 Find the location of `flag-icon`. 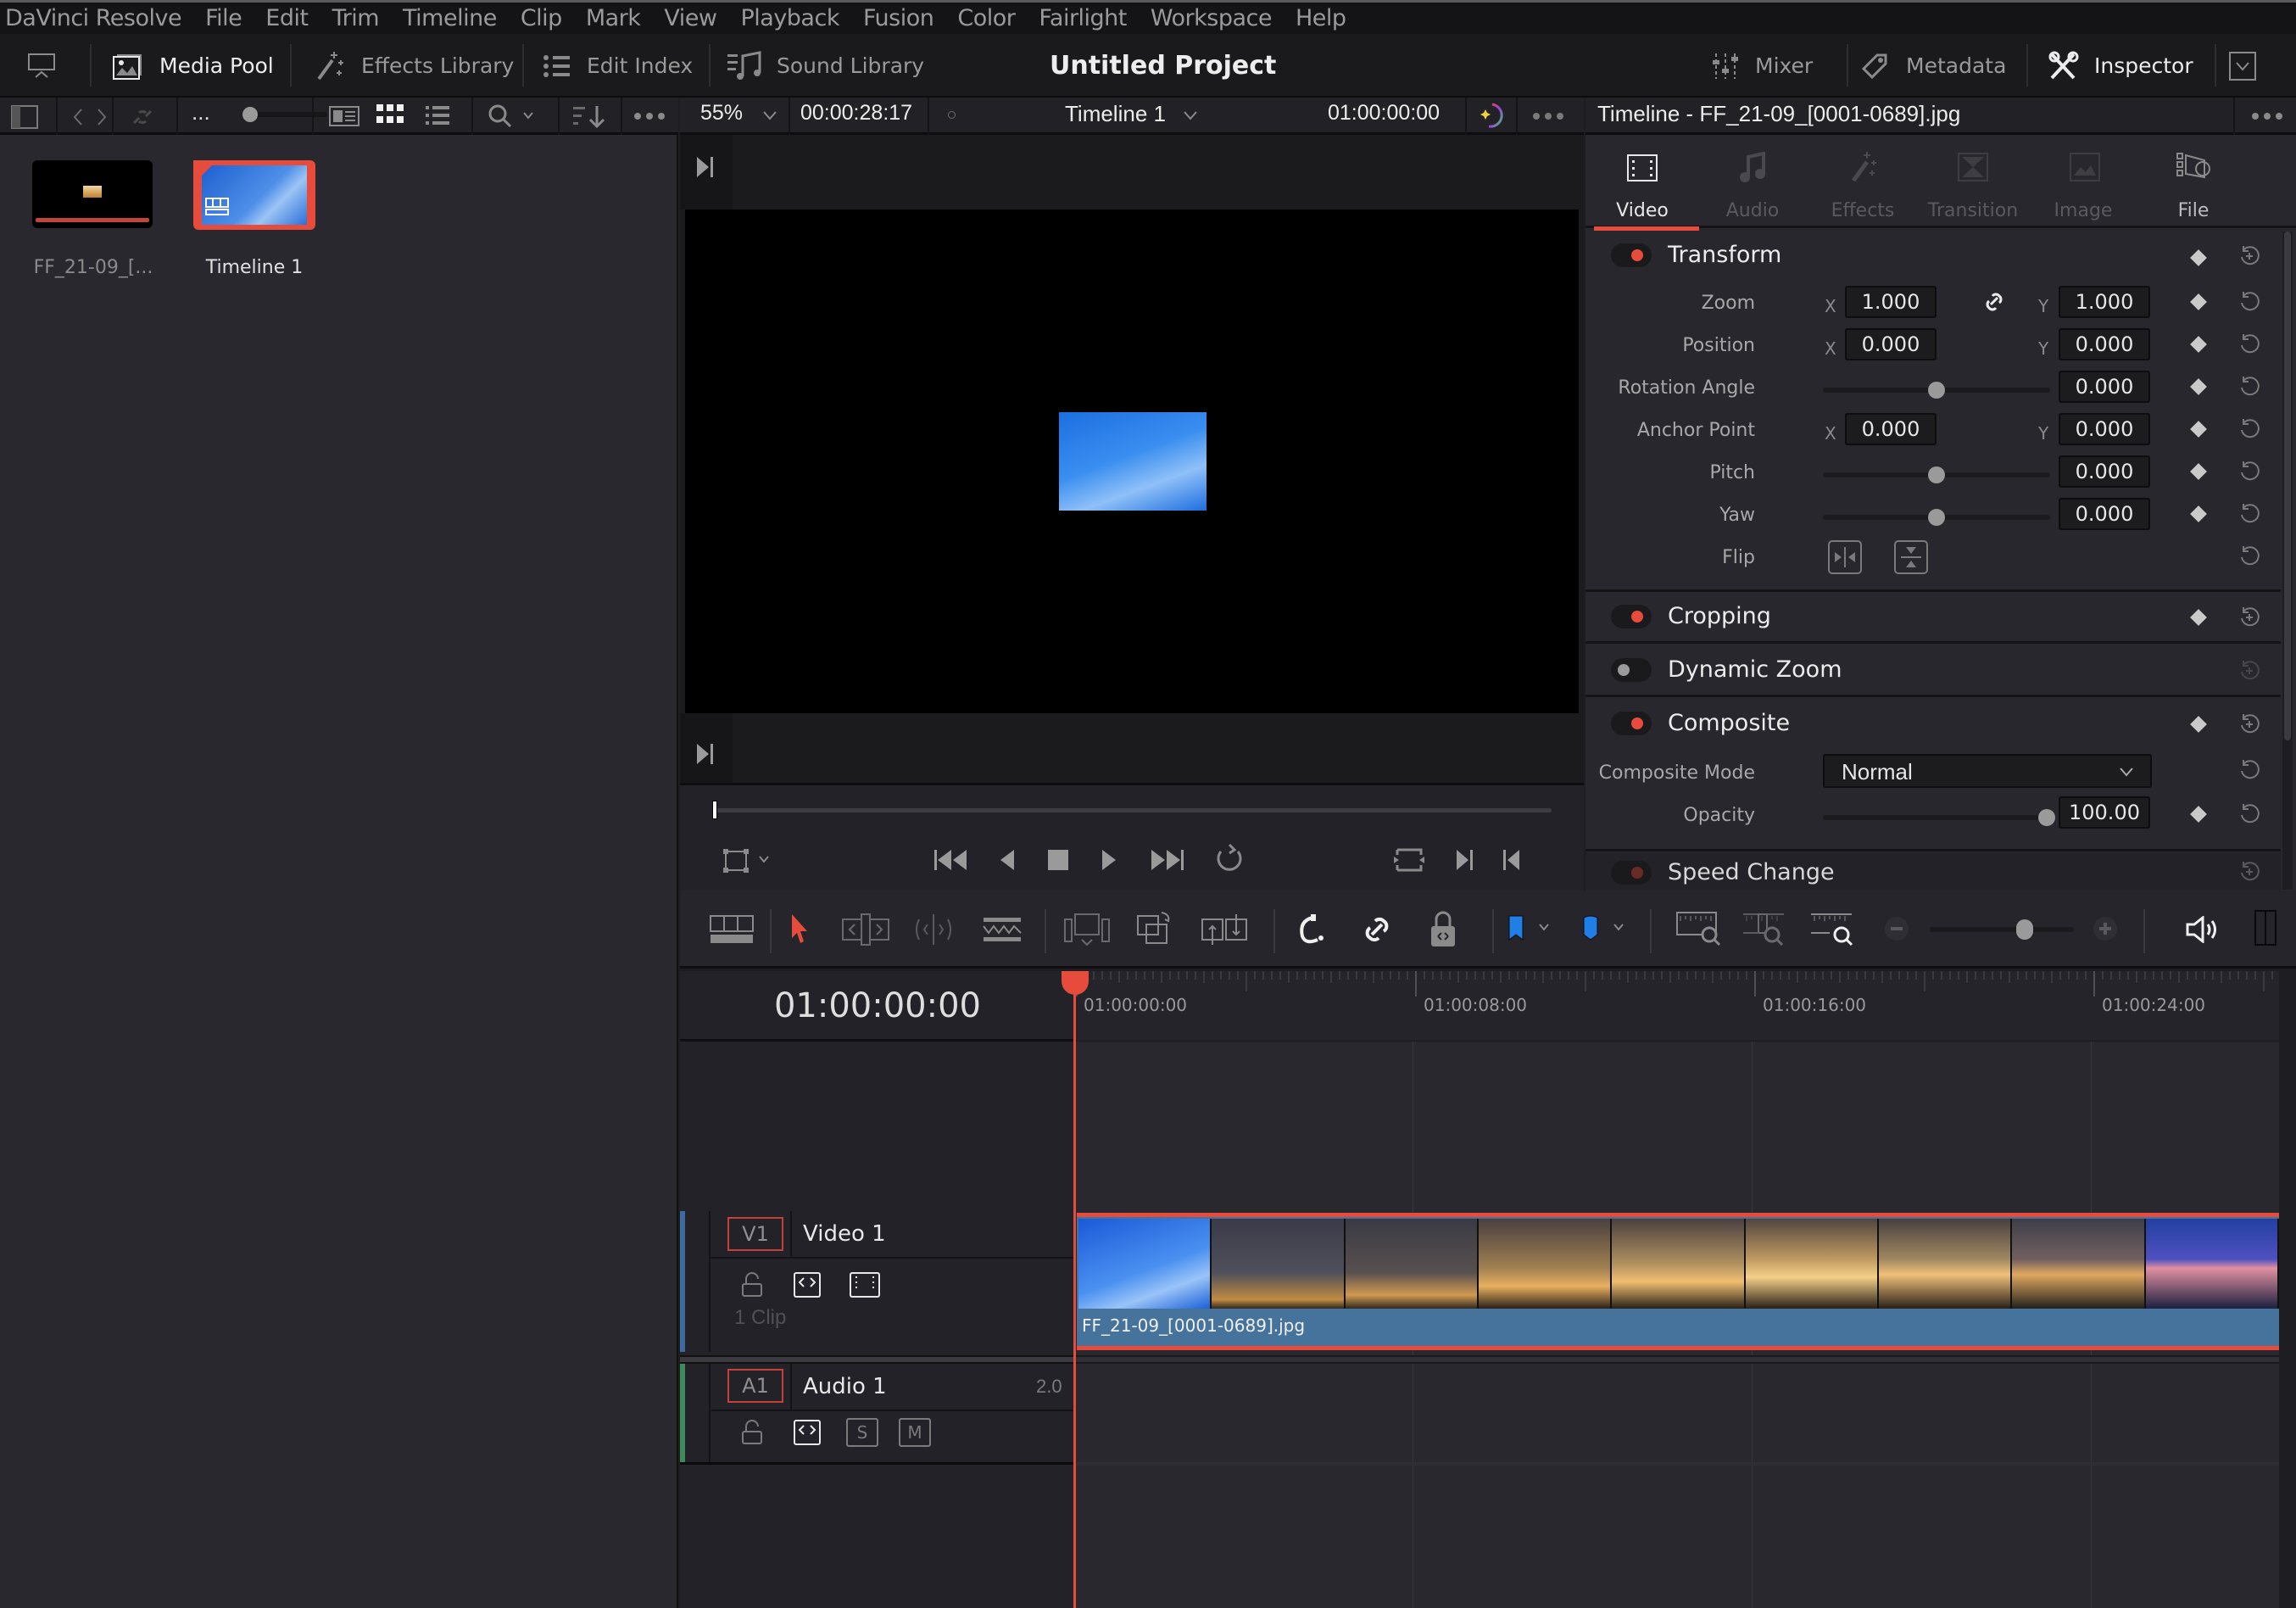

flag-icon is located at coordinates (1530, 928).